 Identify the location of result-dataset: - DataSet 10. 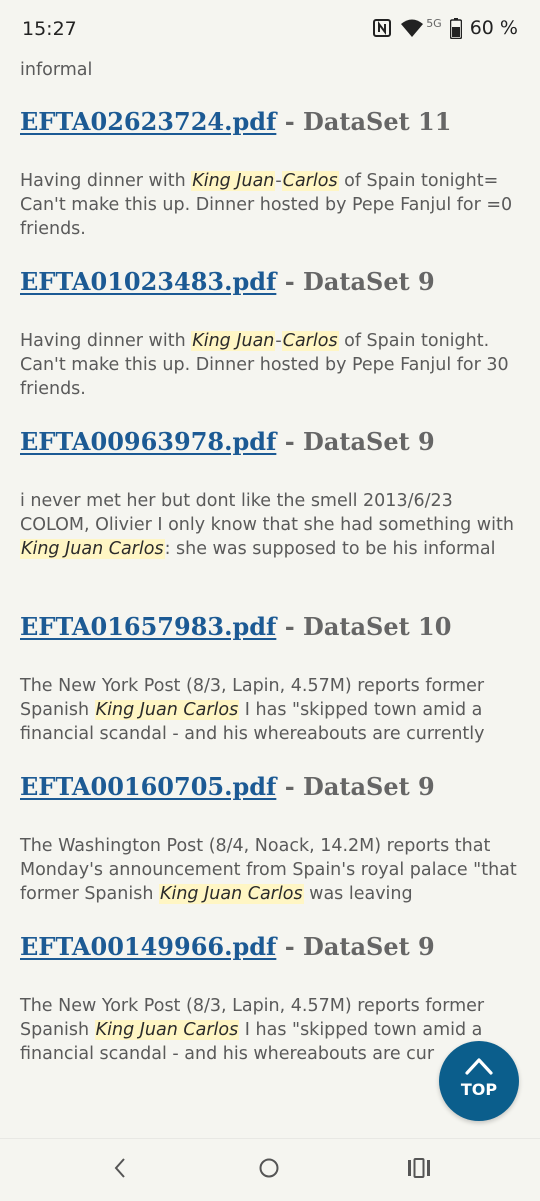
(364, 626).